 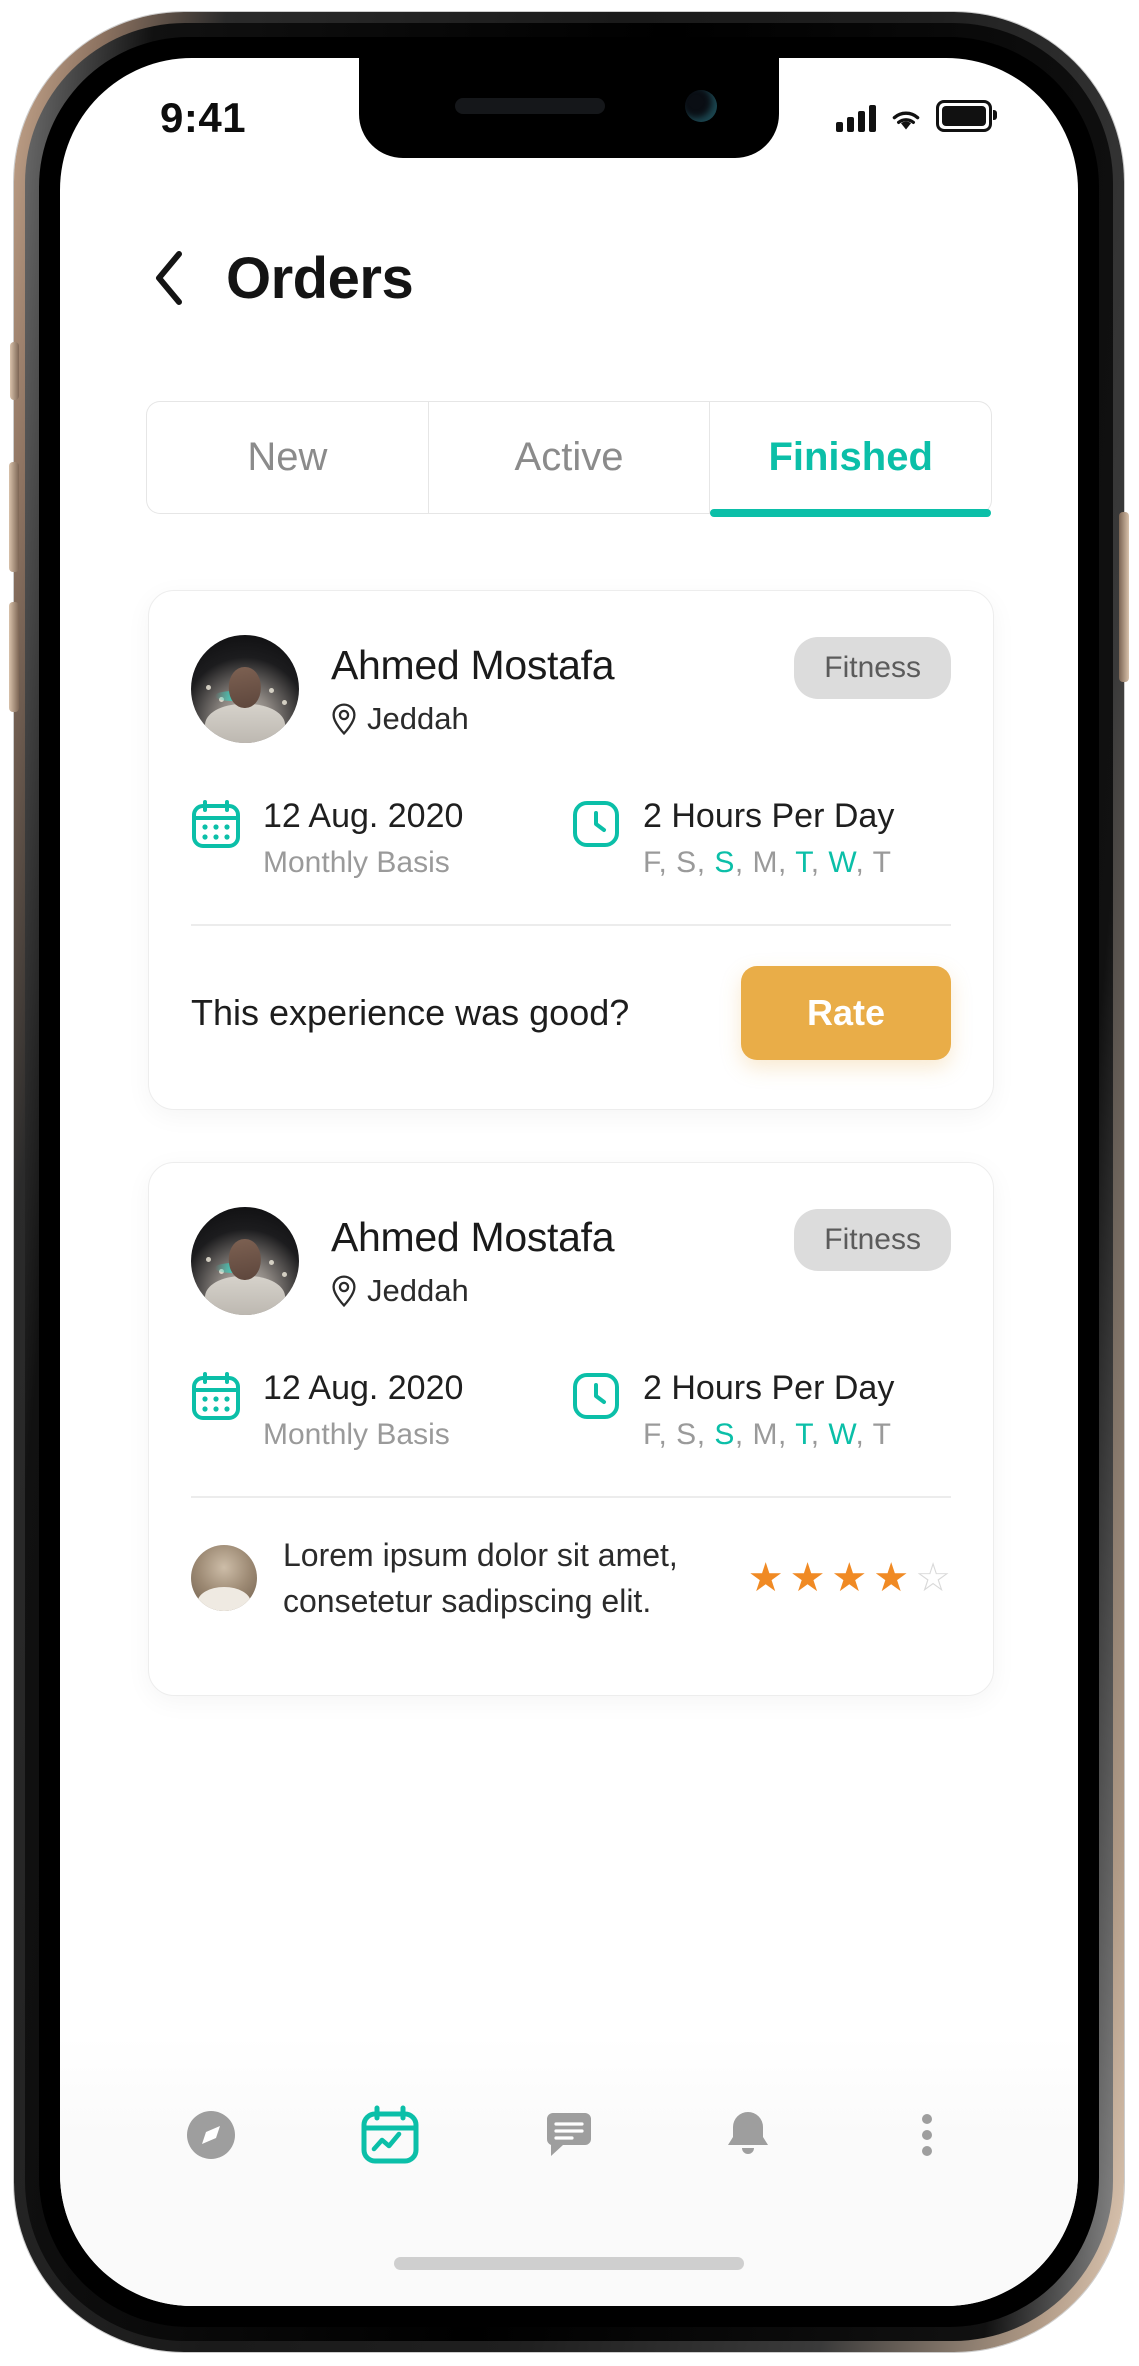 What do you see at coordinates (169, 278) in the screenshot?
I see `chevron-left-icon` at bounding box center [169, 278].